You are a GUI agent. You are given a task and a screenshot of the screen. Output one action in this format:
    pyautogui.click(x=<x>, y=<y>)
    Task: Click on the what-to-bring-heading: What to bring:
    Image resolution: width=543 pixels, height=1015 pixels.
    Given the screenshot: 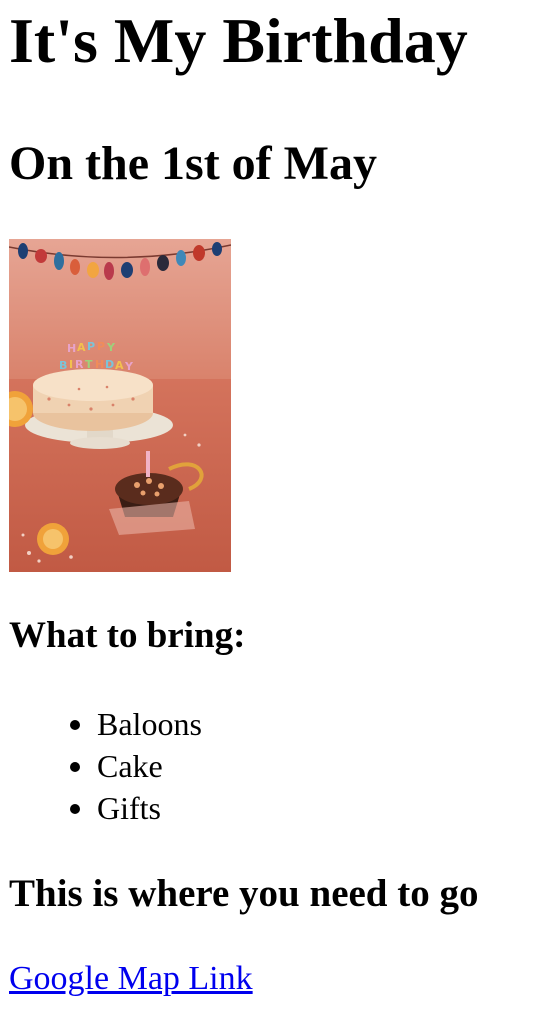 What is the action you would take?
    pyautogui.click(x=127, y=635)
    